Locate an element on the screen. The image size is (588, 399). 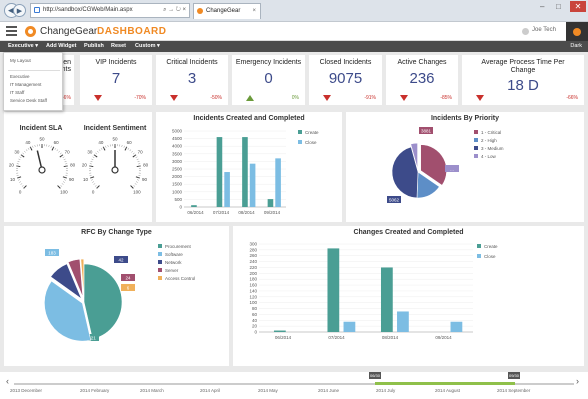
legend-label: Server is located at coordinates (172, 270).